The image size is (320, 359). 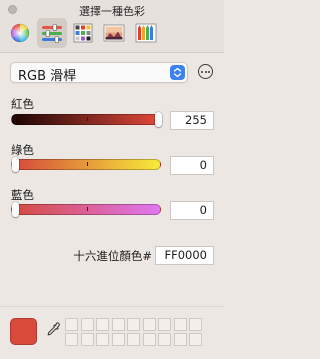 I want to click on eyedropper-button, so click(x=53, y=331).